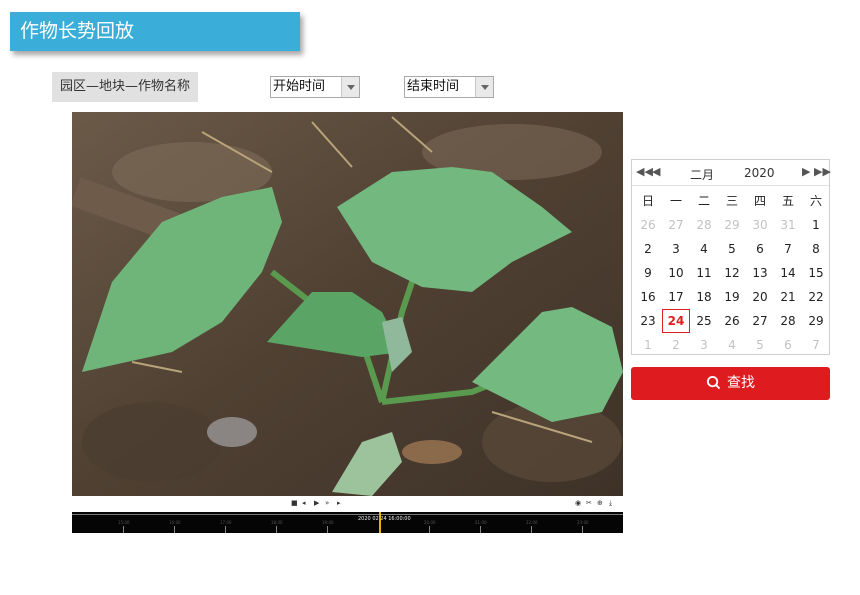 Image resolution: width=860 pixels, height=595 pixels. What do you see at coordinates (675, 201) in the screenshot?
I see `weekday-label: 一` at bounding box center [675, 201].